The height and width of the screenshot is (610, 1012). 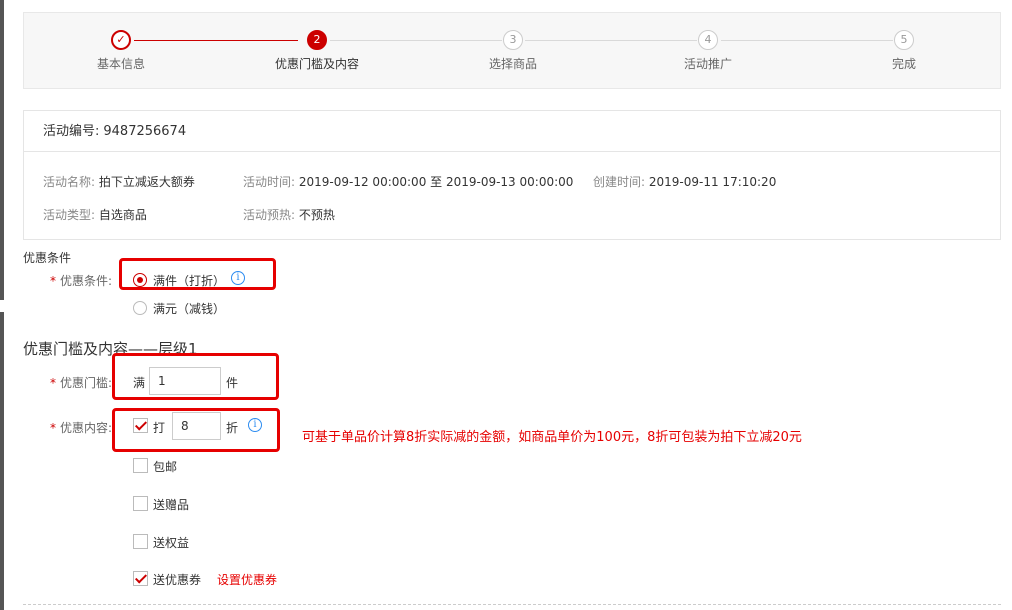 What do you see at coordinates (247, 579) in the screenshot?
I see `set-coupon-link: 设置优惠券` at bounding box center [247, 579].